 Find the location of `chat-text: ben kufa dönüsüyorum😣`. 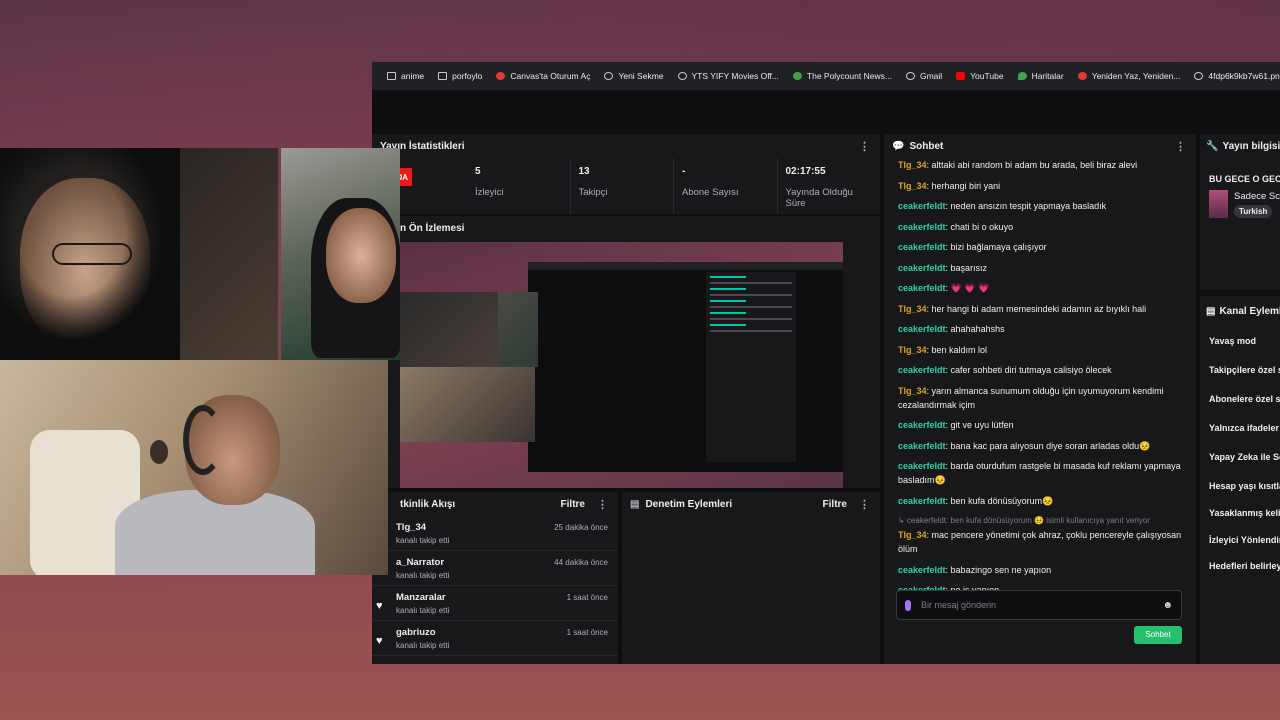

chat-text: ben kufa dönüsüyorum😣 is located at coordinates (1002, 500).